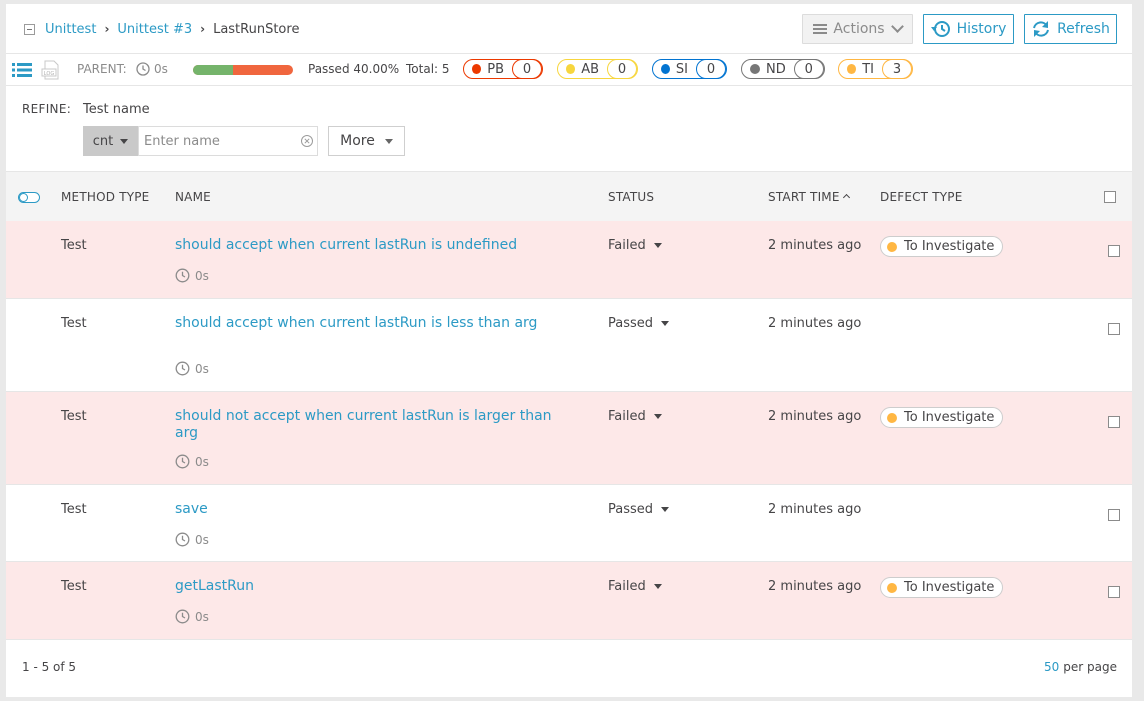  Describe the element at coordinates (105, 197) in the screenshot. I see `column-method-type: METHOD TYPE` at that location.